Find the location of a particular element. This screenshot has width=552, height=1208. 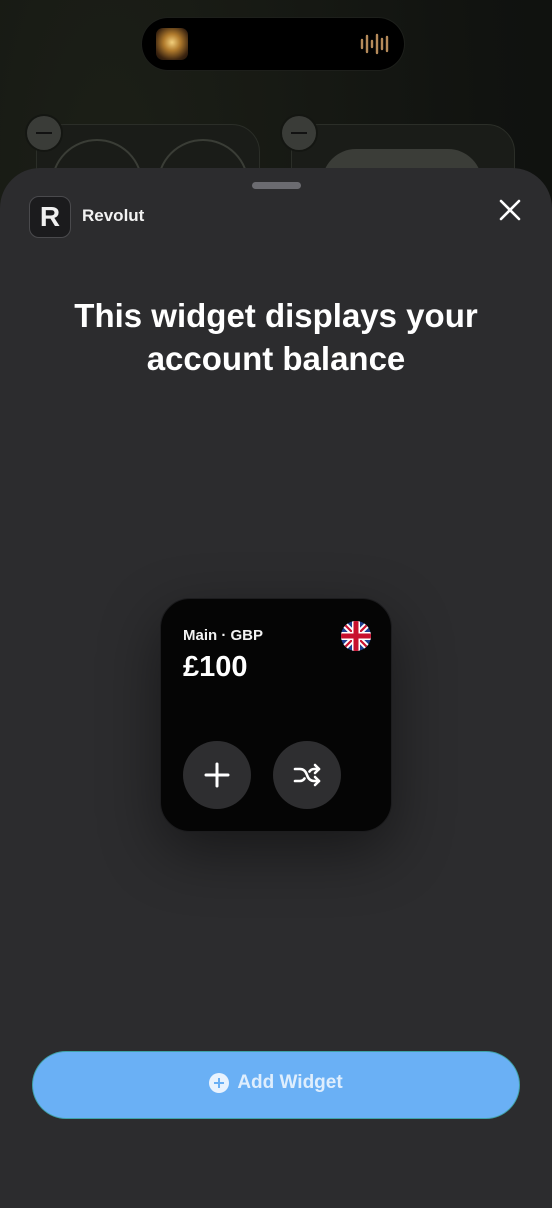

exchange-button is located at coordinates (307, 775).